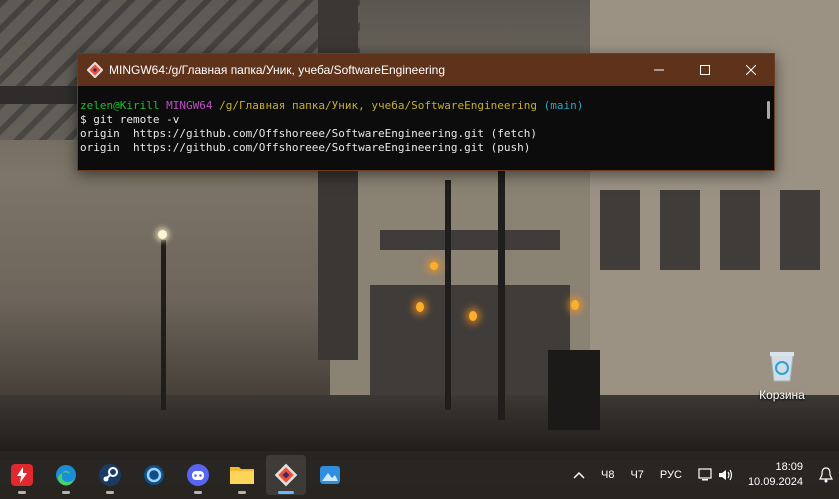 This screenshot has height=499, width=839. I want to click on close-icon, so click(751, 70).